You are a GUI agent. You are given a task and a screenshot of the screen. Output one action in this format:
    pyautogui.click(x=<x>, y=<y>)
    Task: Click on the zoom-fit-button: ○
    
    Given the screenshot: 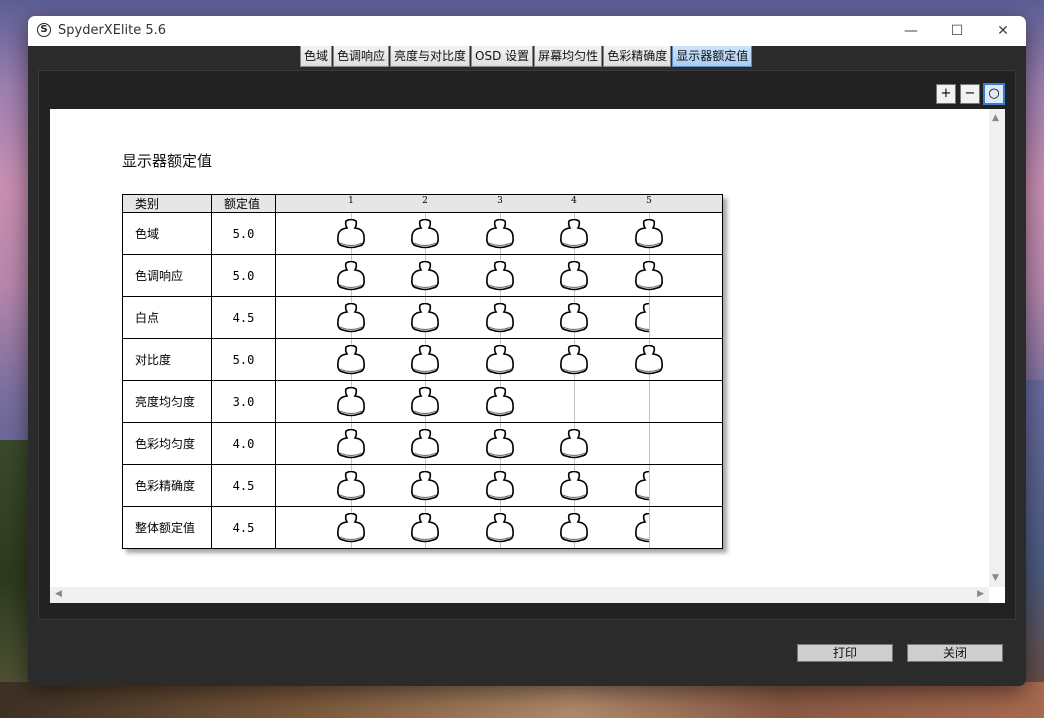 What is the action you would take?
    pyautogui.click(x=994, y=94)
    